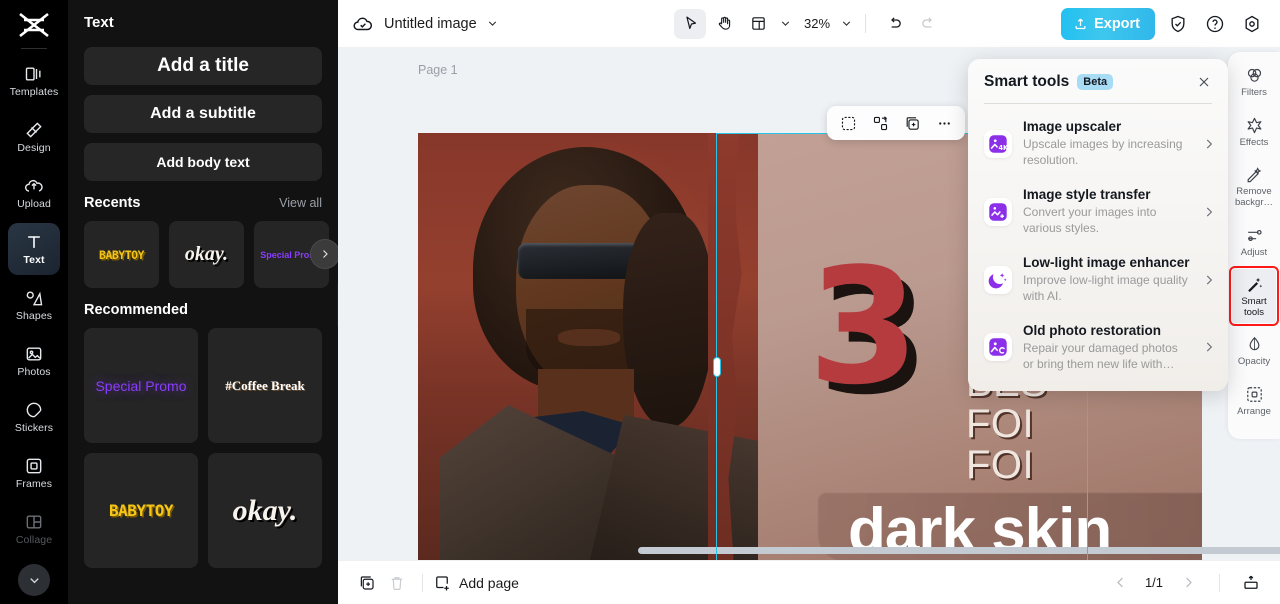  What do you see at coordinates (1254, 401) in the screenshot?
I see `right-tool-arrange: Arrange` at bounding box center [1254, 401].